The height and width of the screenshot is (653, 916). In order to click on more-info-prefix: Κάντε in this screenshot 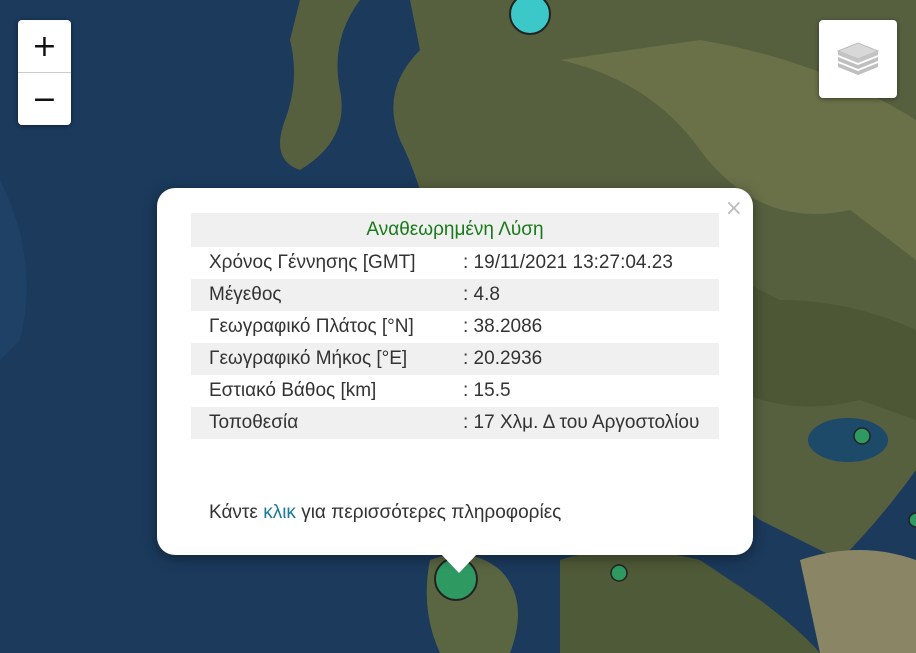, I will do `click(236, 512)`.